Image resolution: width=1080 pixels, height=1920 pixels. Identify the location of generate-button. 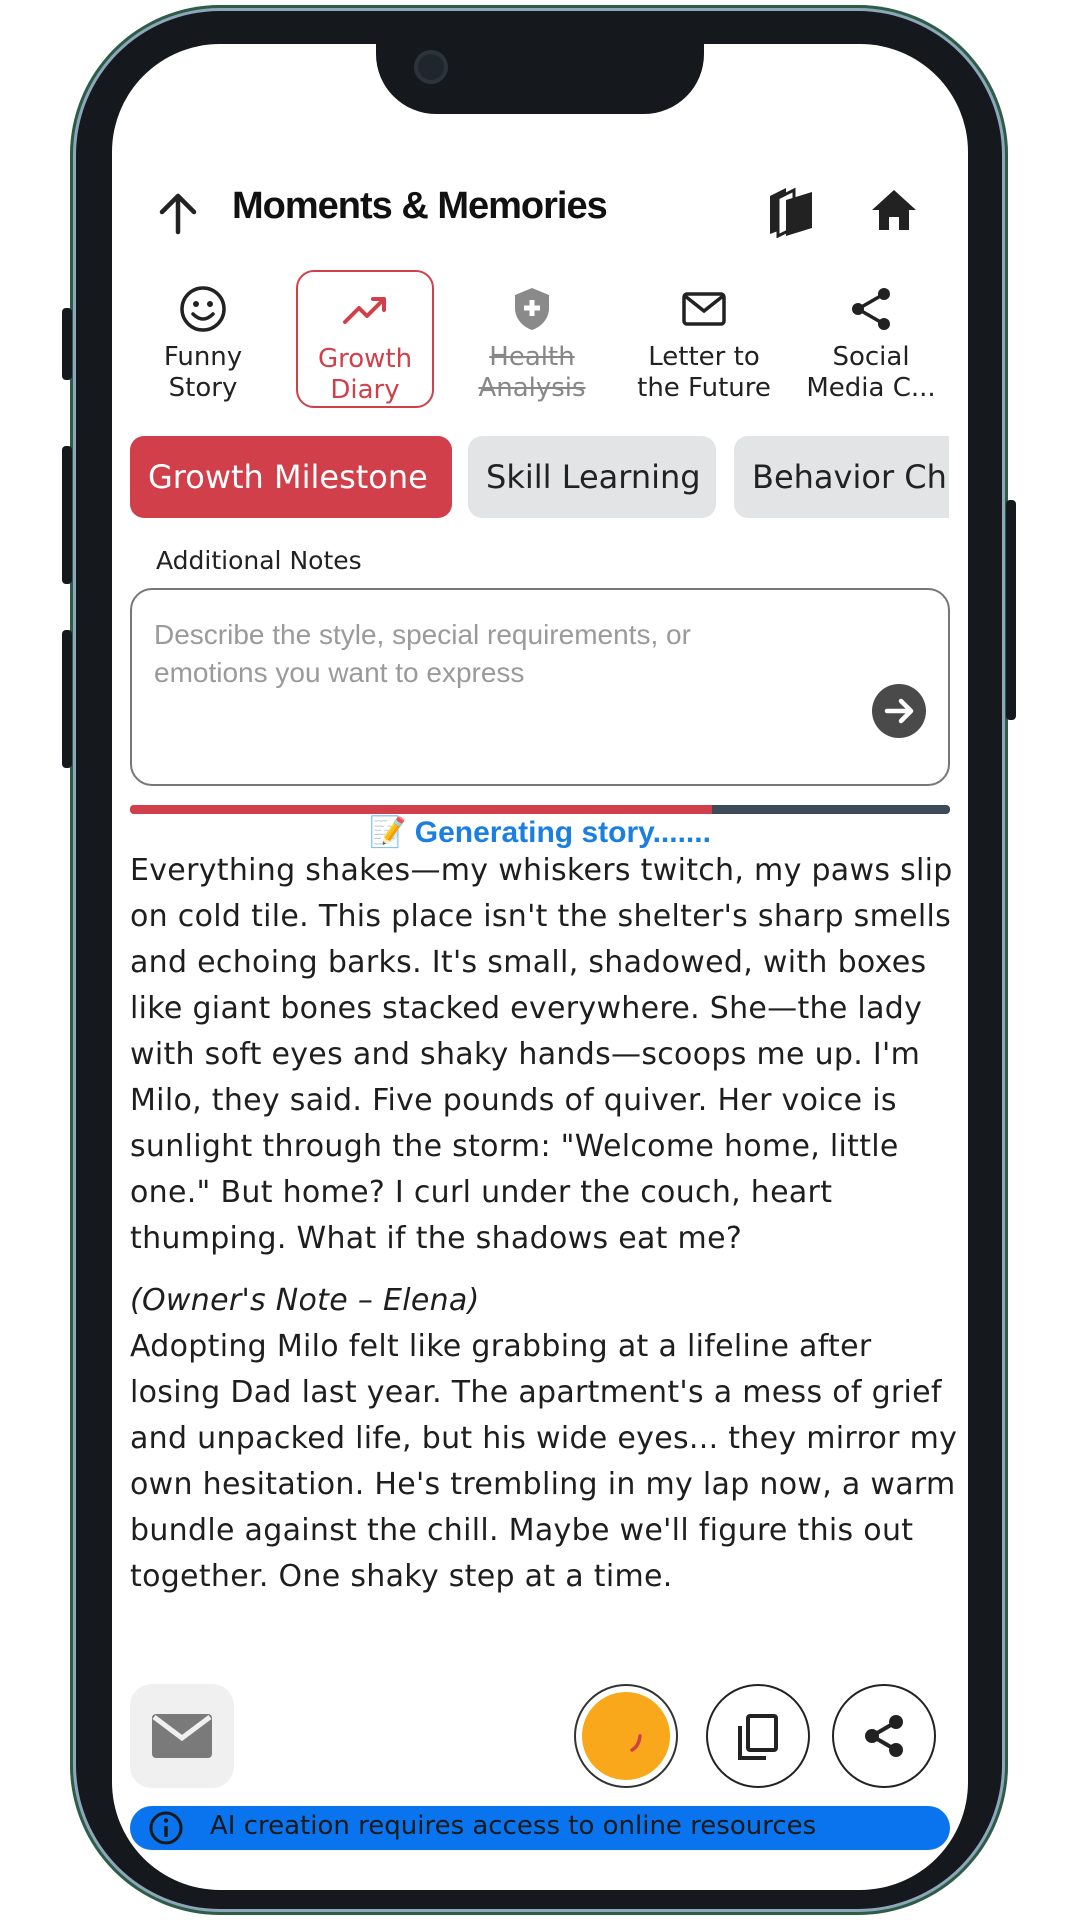
(626, 1736).